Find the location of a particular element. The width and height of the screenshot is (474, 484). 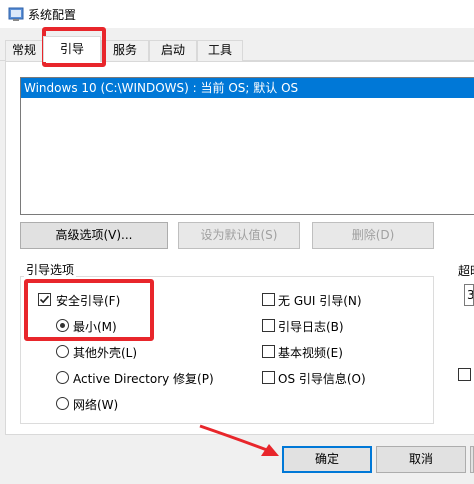

timeout-input: 3 is located at coordinates (469, 295).